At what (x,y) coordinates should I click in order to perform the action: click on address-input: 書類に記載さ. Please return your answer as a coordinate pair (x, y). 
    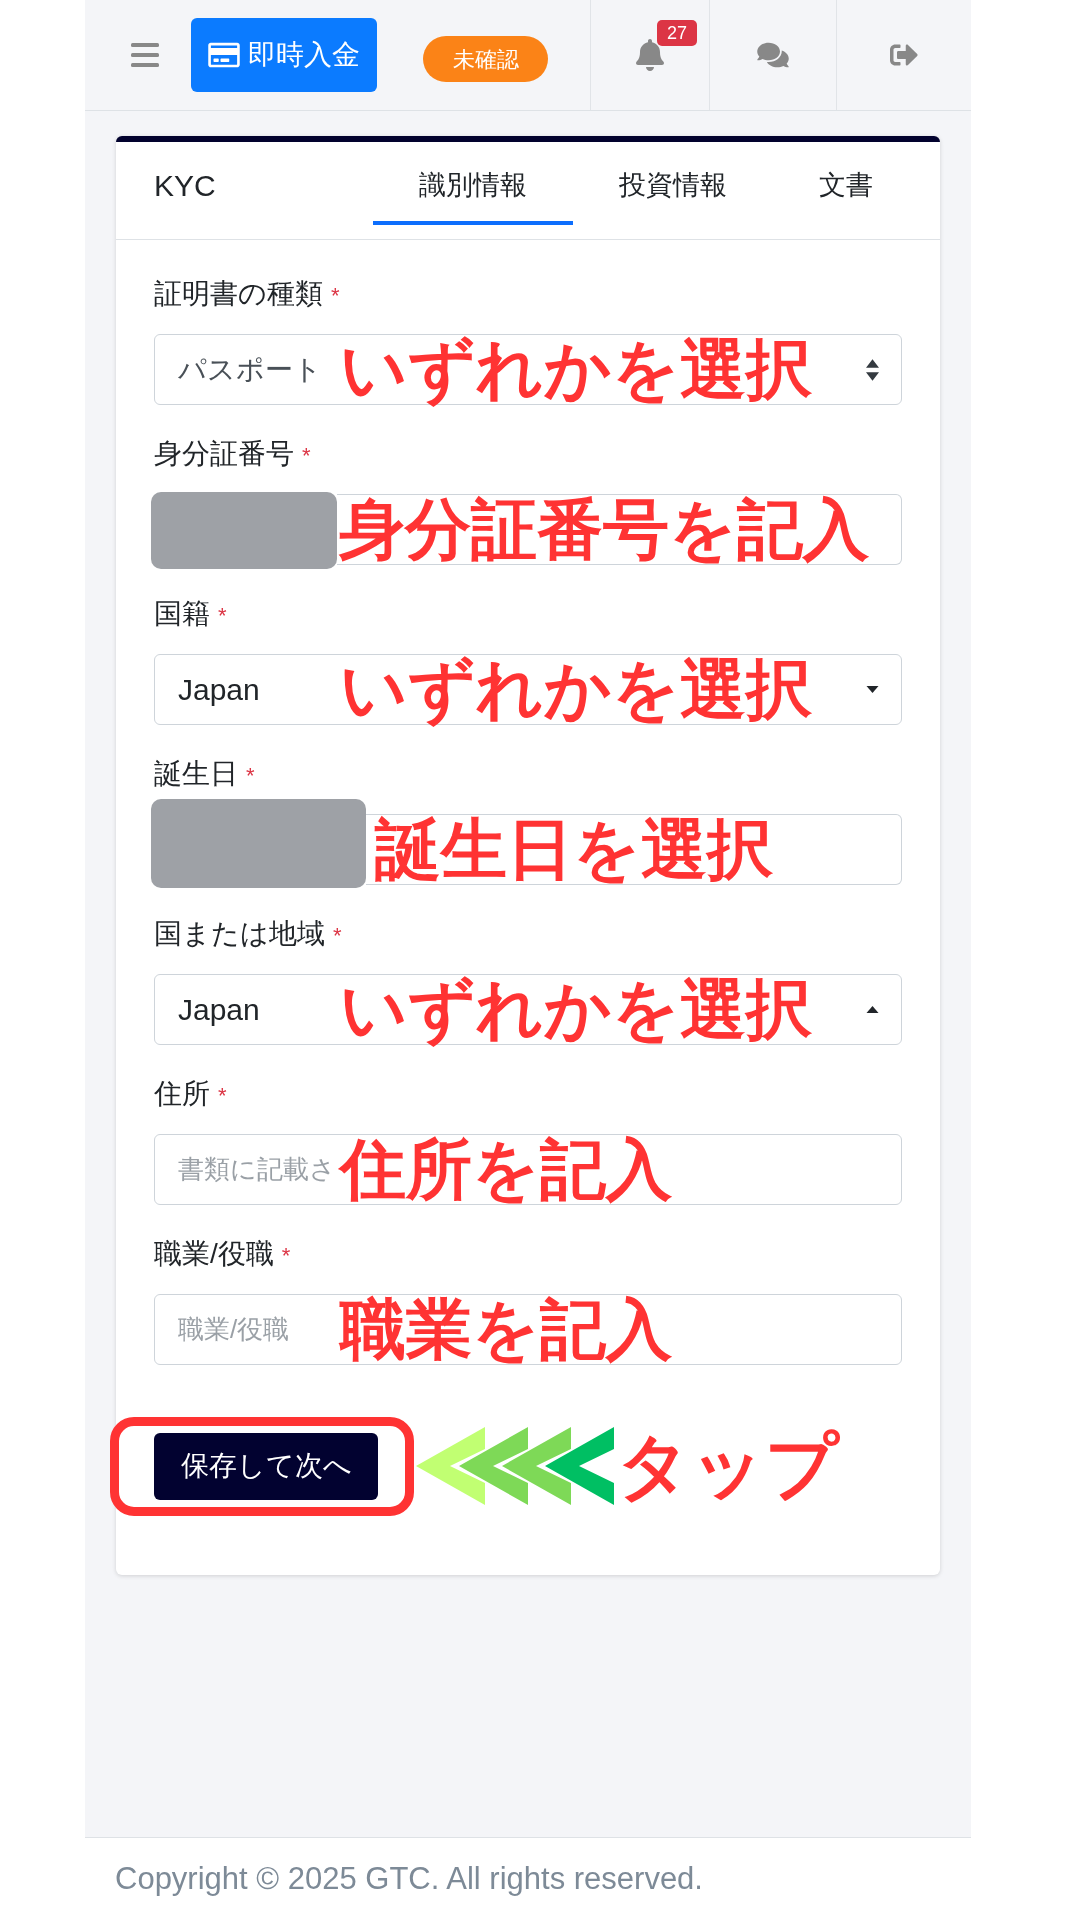
    Looking at the image, I should click on (245, 1169).